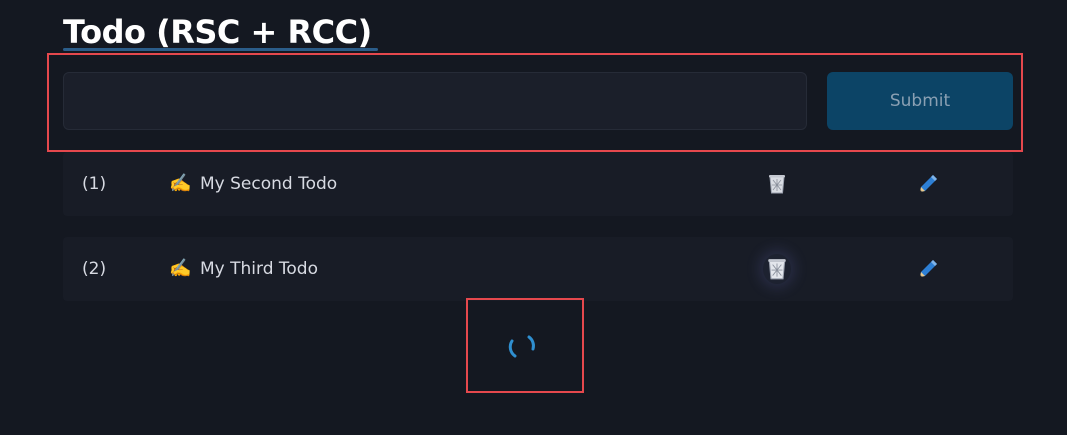 Image resolution: width=1067 pixels, height=435 pixels. Describe the element at coordinates (538, 269) in the screenshot. I see `todo-item: (2) ✍️ My Third Todo` at that location.